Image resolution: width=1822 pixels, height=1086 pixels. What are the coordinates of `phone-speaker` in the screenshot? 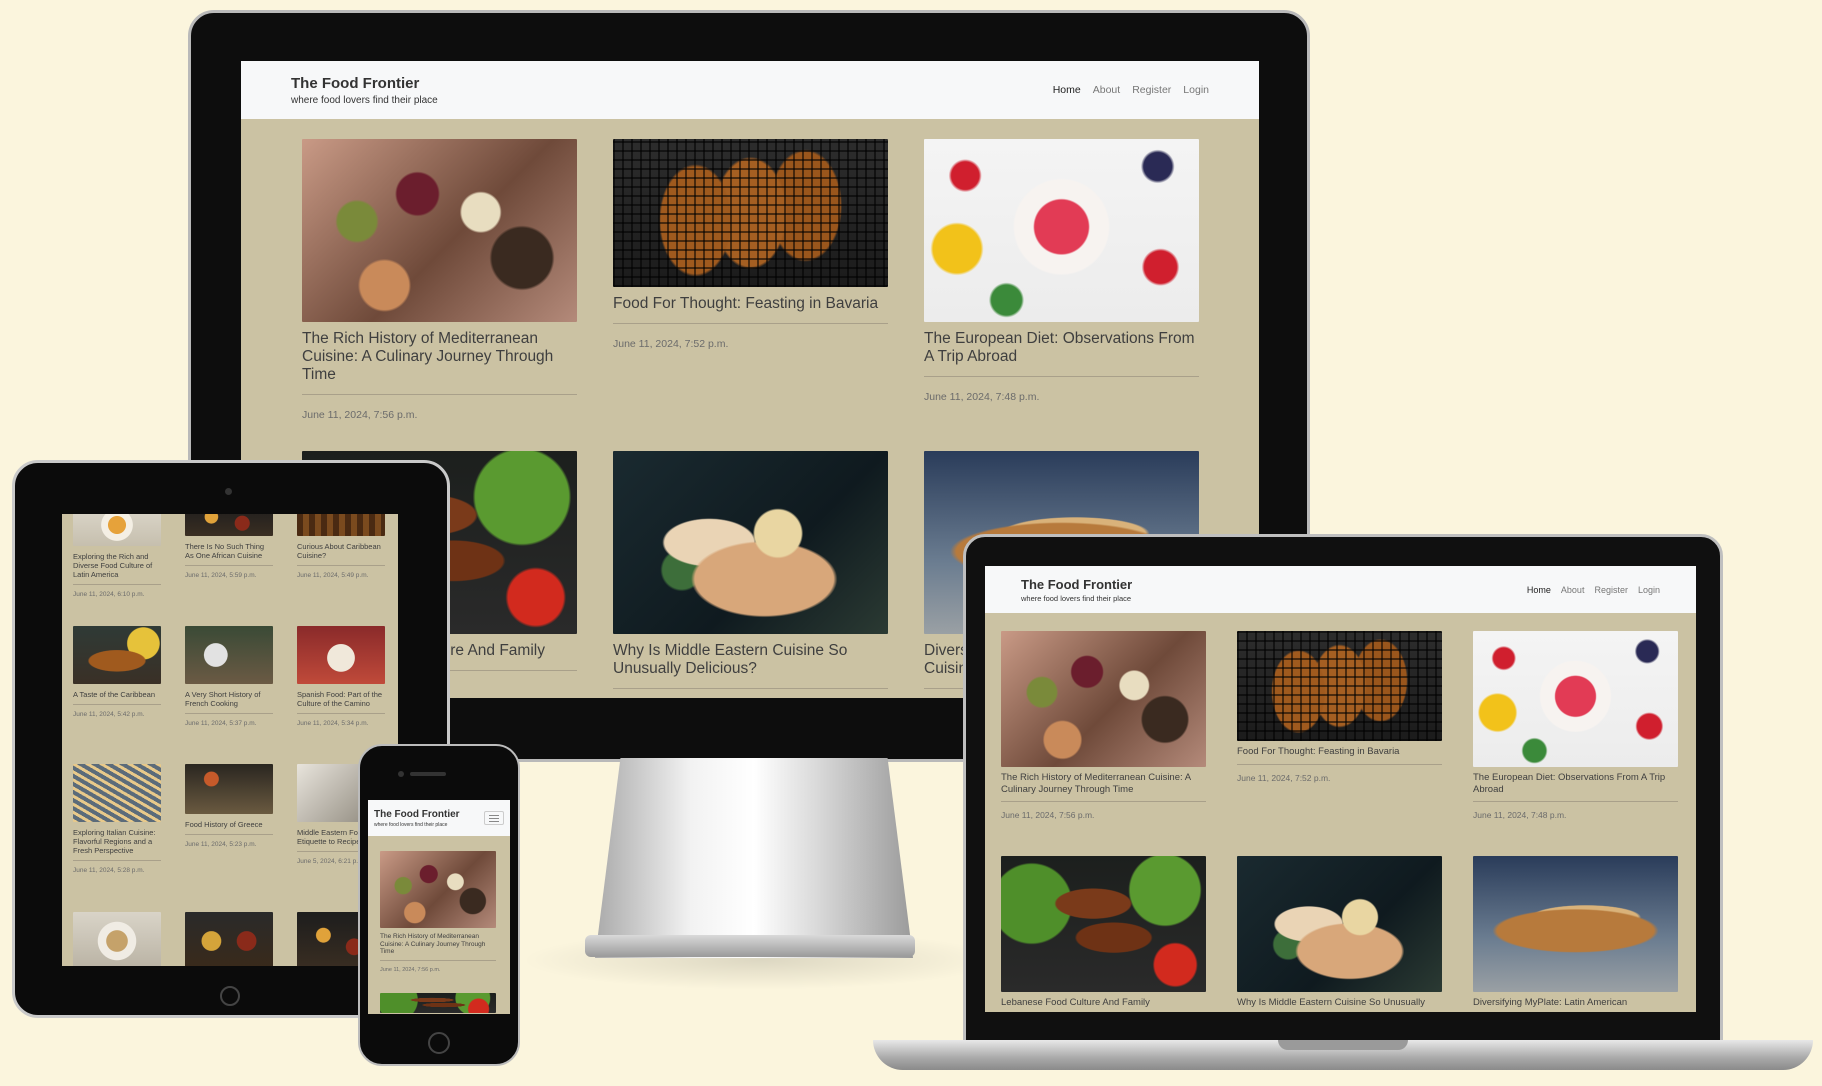 It's located at (428, 774).